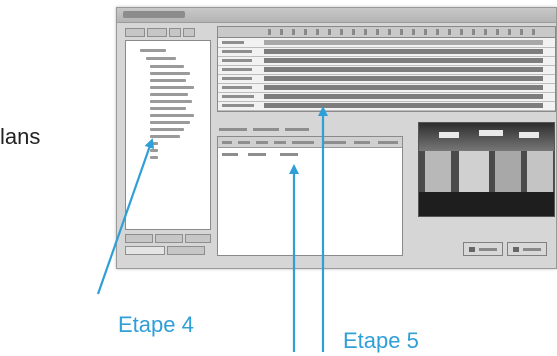 The width and height of the screenshot is (557, 356). I want to click on step5-label: Etape 5, so click(381, 340).